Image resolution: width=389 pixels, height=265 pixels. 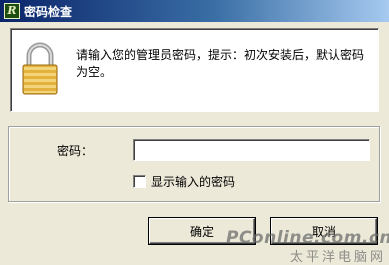 What do you see at coordinates (220, 63) in the screenshot?
I see `message-text: 请输入您的管理员密码，提示：初次安装后，默认密码为空。` at bounding box center [220, 63].